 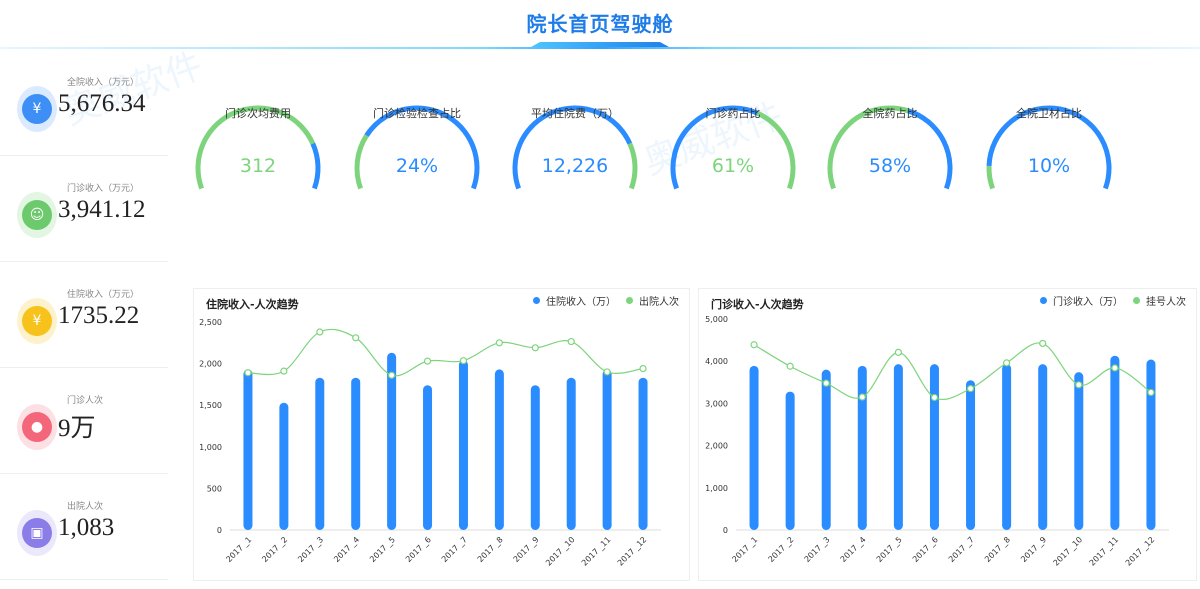 What do you see at coordinates (925, 549) in the screenshot?
I see `x-tick-label: 2017 _6` at bounding box center [925, 549].